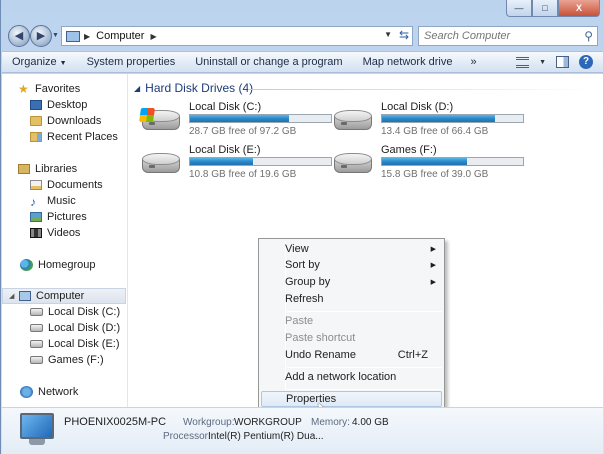  Describe the element at coordinates (131, 62) in the screenshot. I see `system-properties-button: System properties` at that location.